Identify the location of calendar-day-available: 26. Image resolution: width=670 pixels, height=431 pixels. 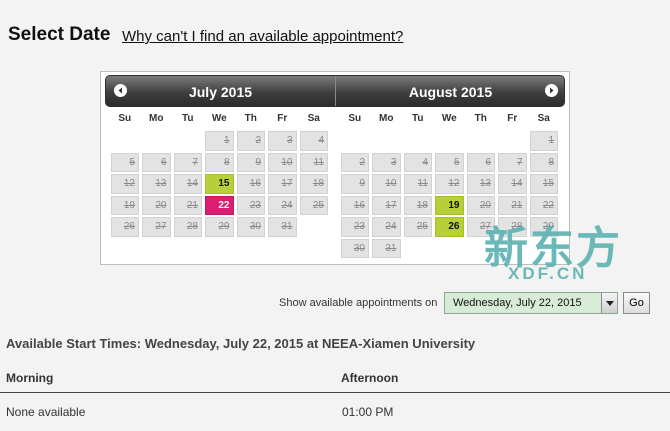
(449, 227).